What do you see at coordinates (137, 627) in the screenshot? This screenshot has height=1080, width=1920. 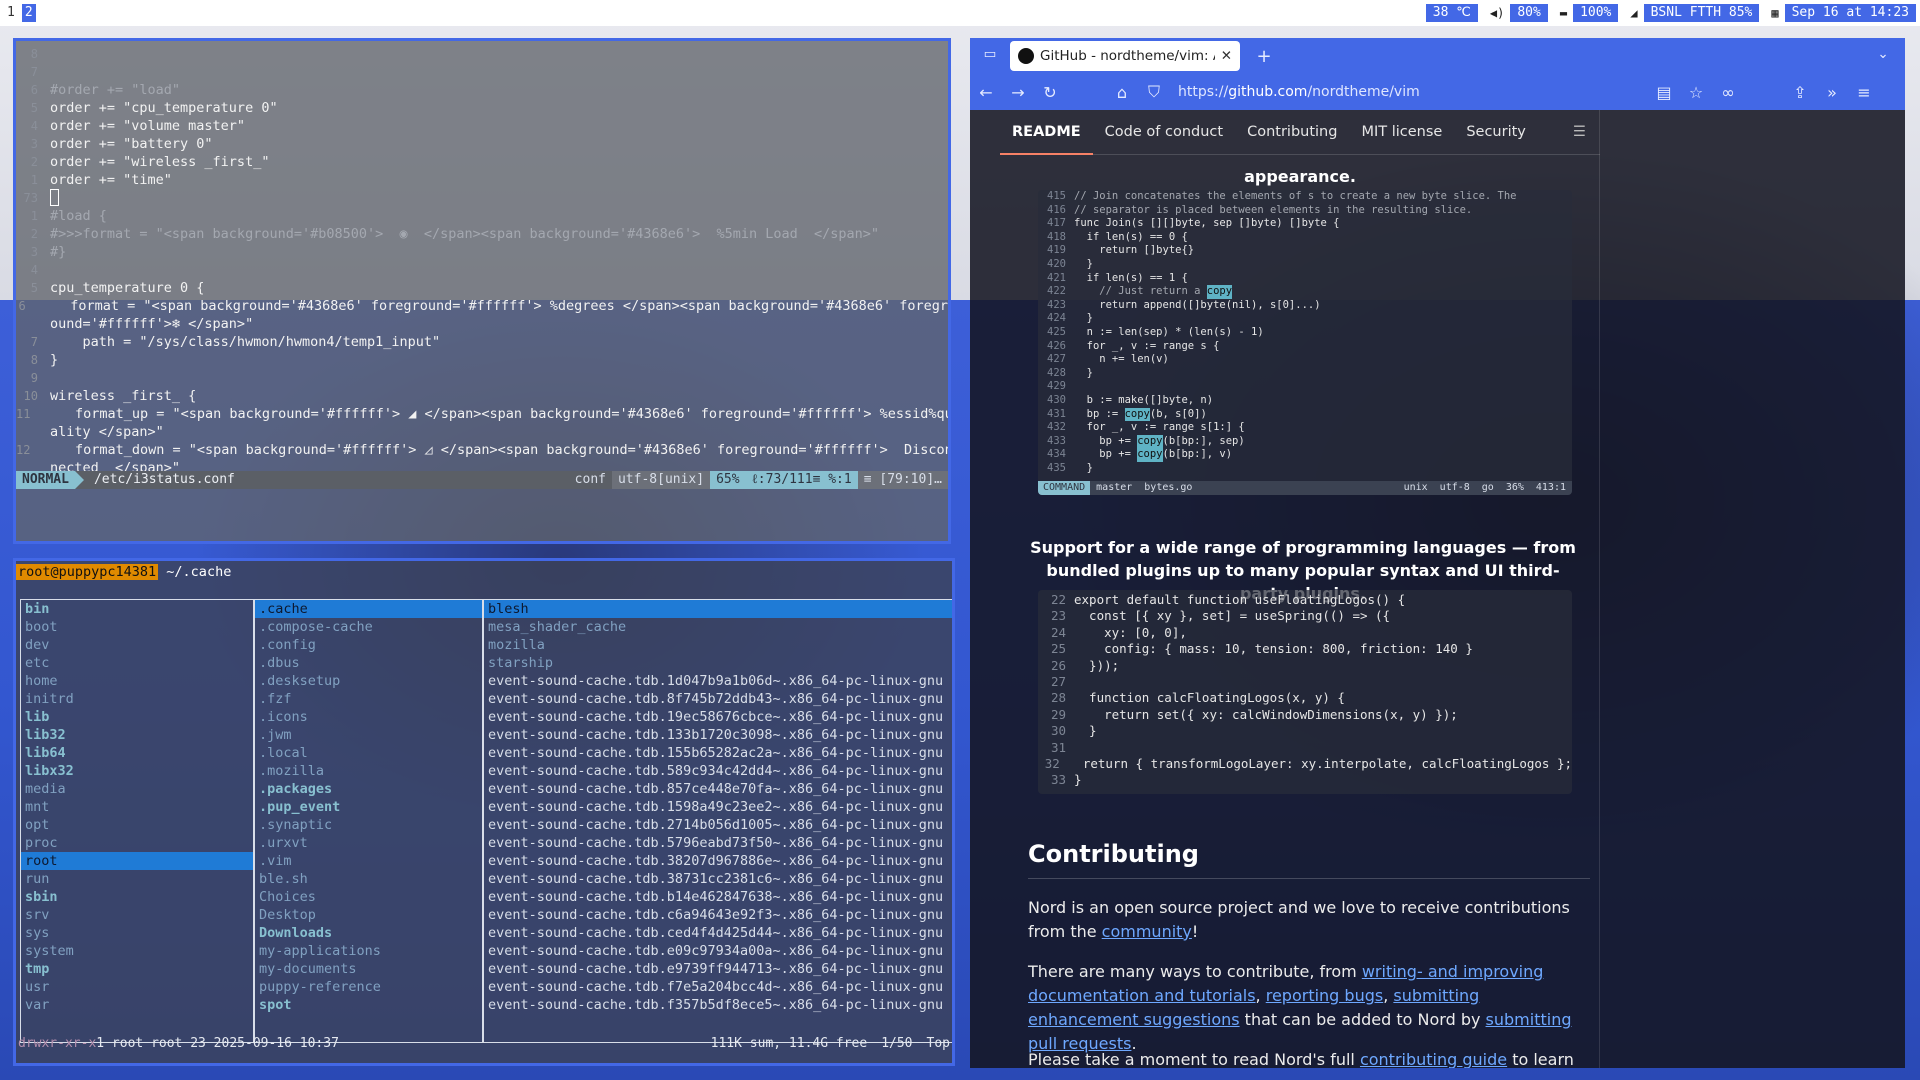 I see `ranger-entry: boot` at bounding box center [137, 627].